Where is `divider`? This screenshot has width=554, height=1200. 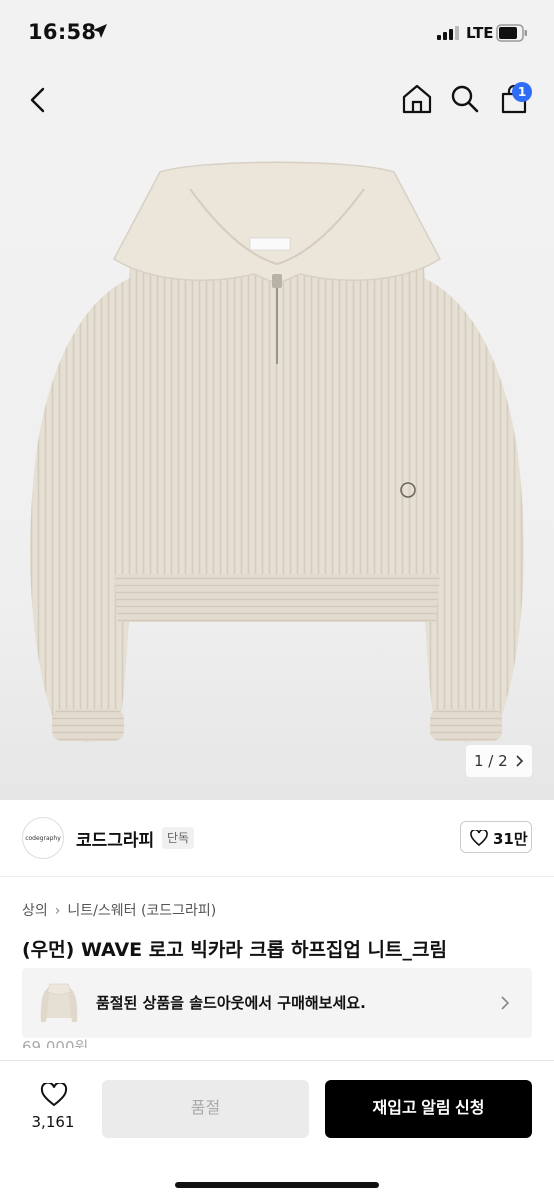
divider is located at coordinates (277, 876).